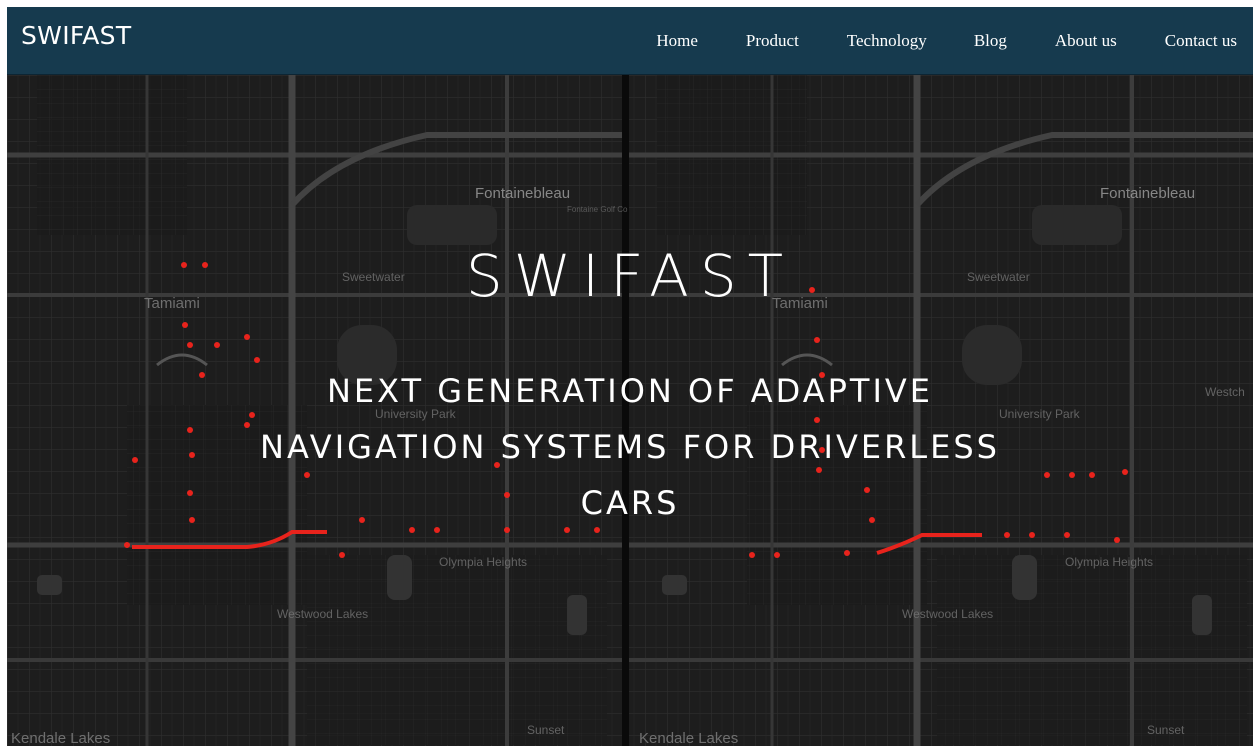  I want to click on brand-logo: SWIFAST, so click(76, 35).